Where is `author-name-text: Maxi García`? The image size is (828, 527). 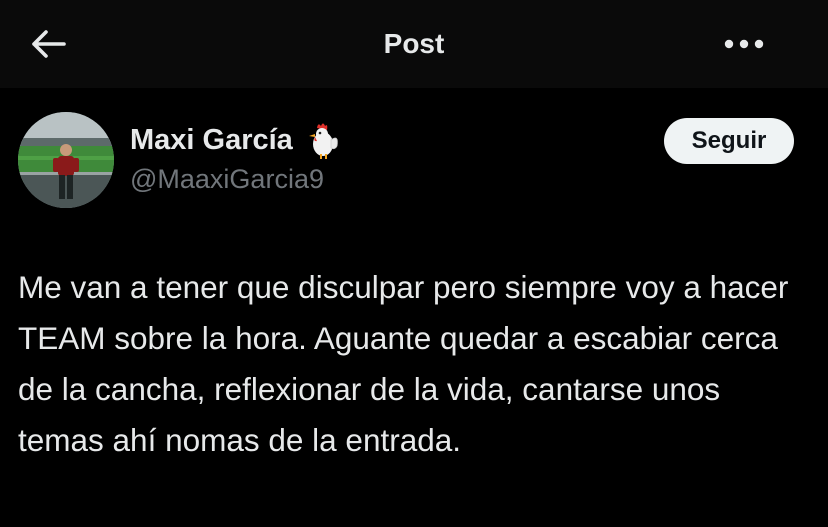
author-name-text: Maxi García is located at coordinates (211, 139).